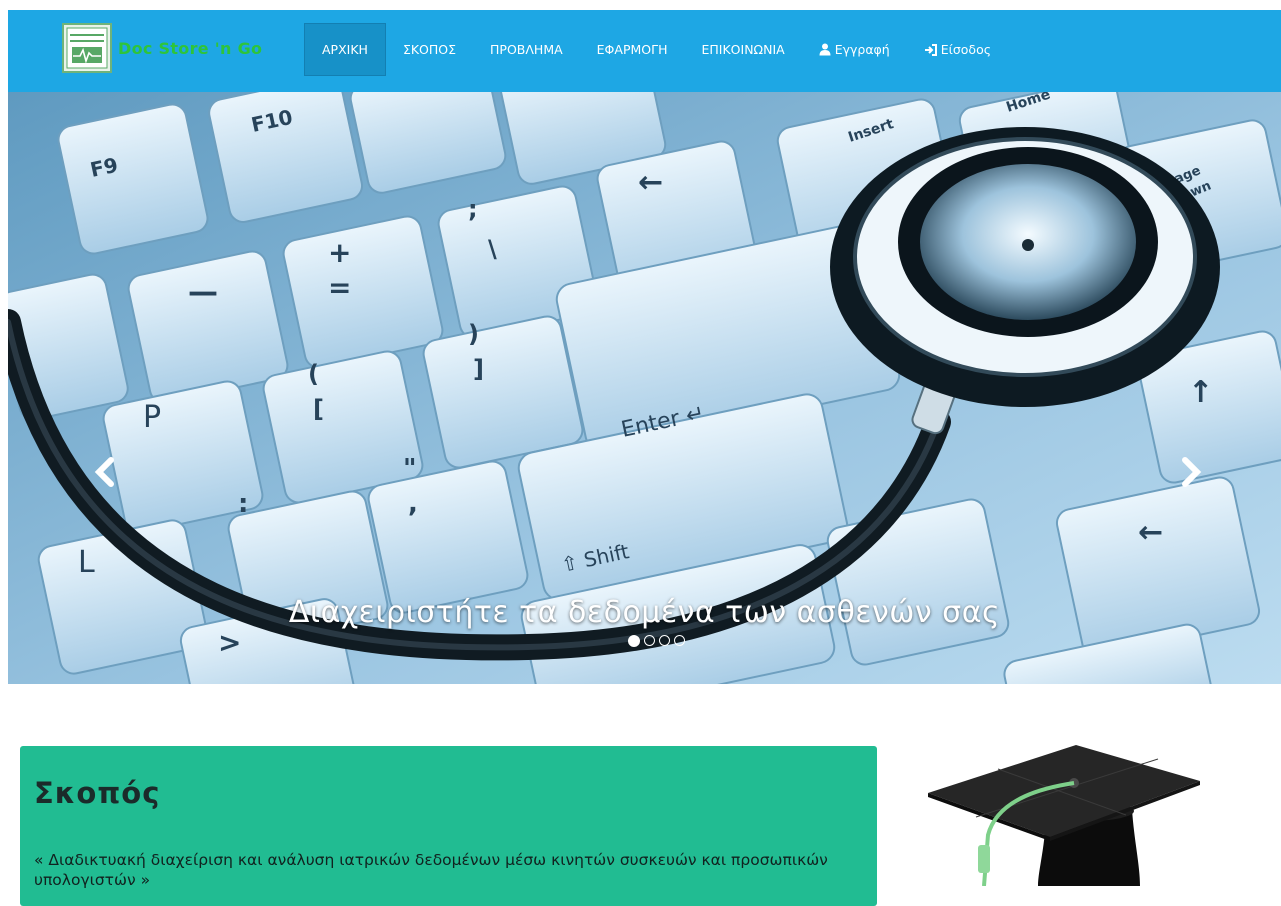 This screenshot has height=906, width=1281. I want to click on nav-item-contact: ΕΠΙΚΟΙΝΩΝΙΑ, so click(742, 49).